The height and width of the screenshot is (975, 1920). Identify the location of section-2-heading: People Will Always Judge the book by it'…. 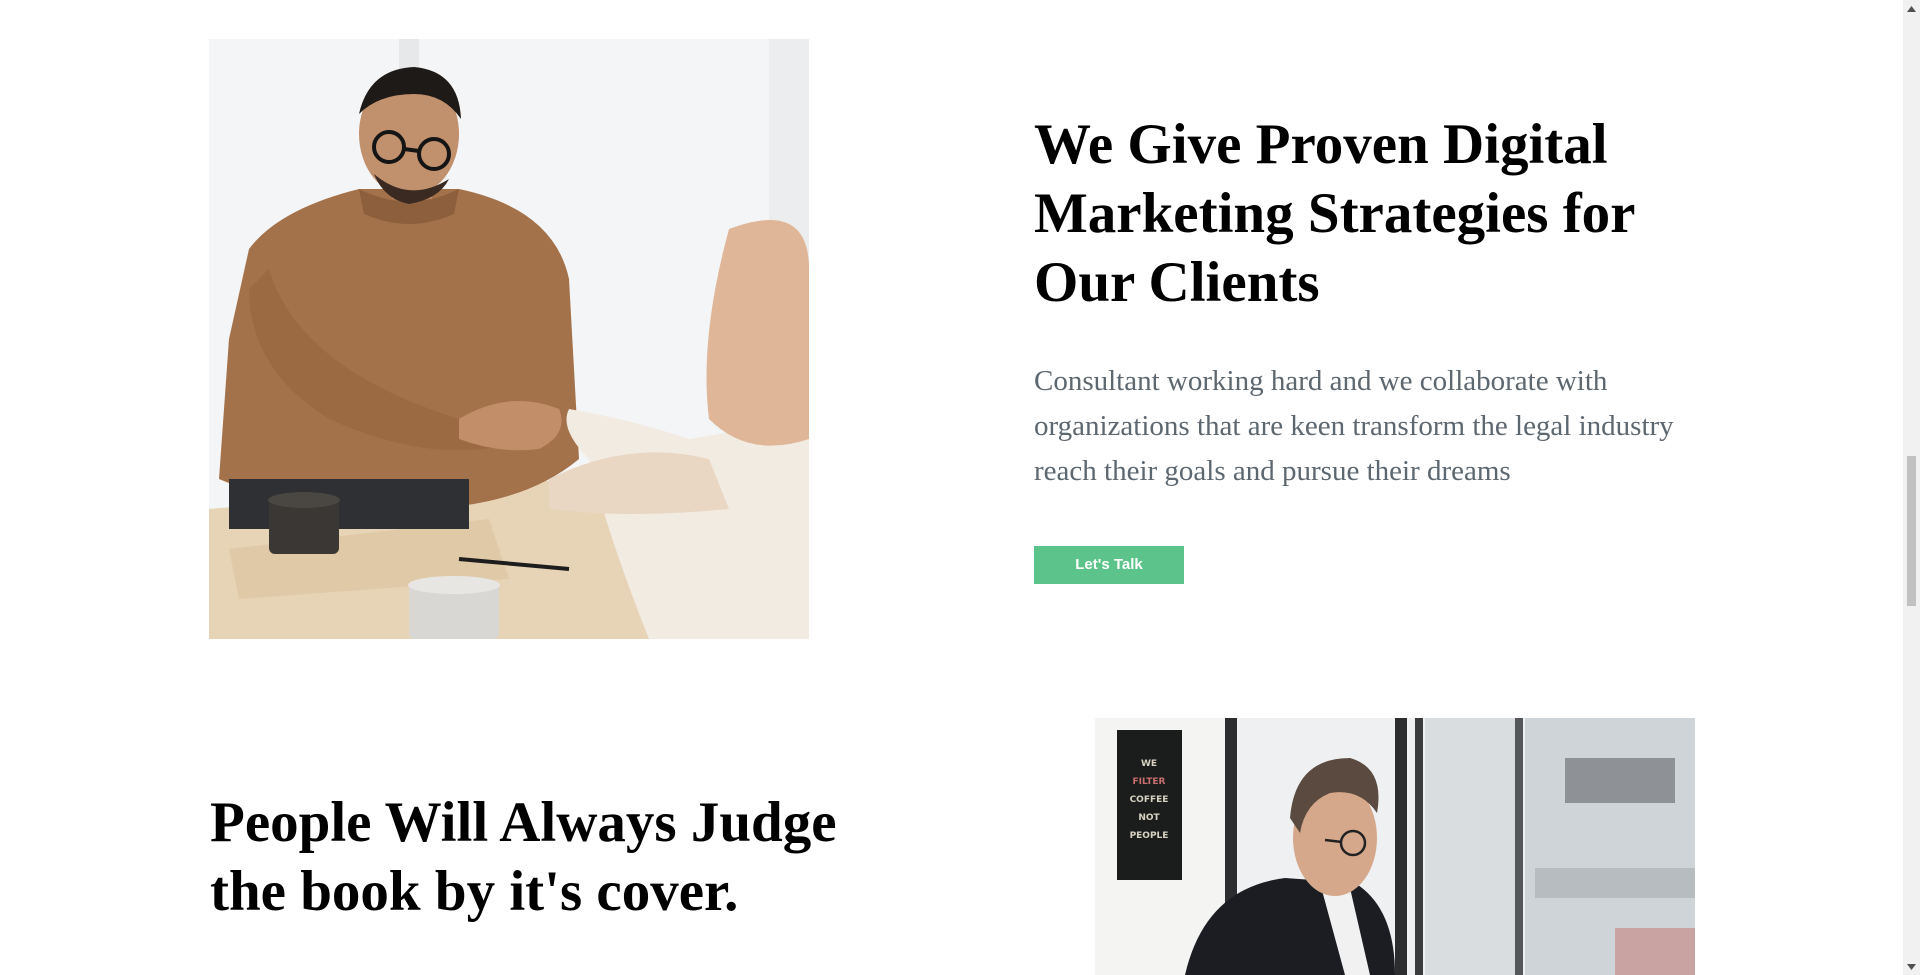
(523, 857).